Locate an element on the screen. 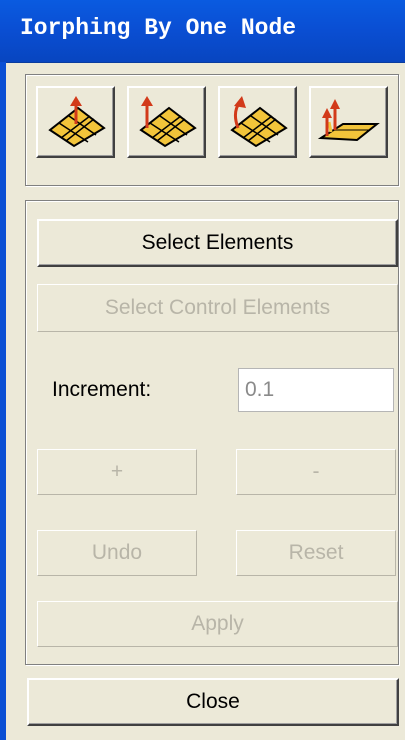  window-frame-left is located at coordinates (3, 401).